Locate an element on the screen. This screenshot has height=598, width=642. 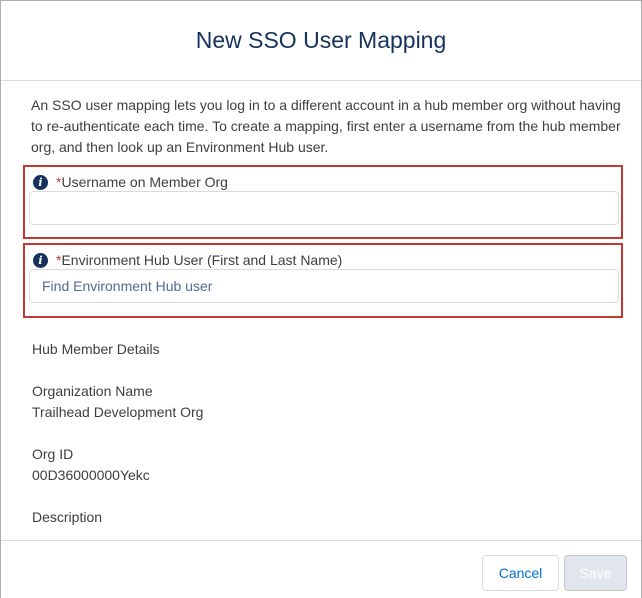
dialog-header: New SSO User Mapping is located at coordinates (321, 41).